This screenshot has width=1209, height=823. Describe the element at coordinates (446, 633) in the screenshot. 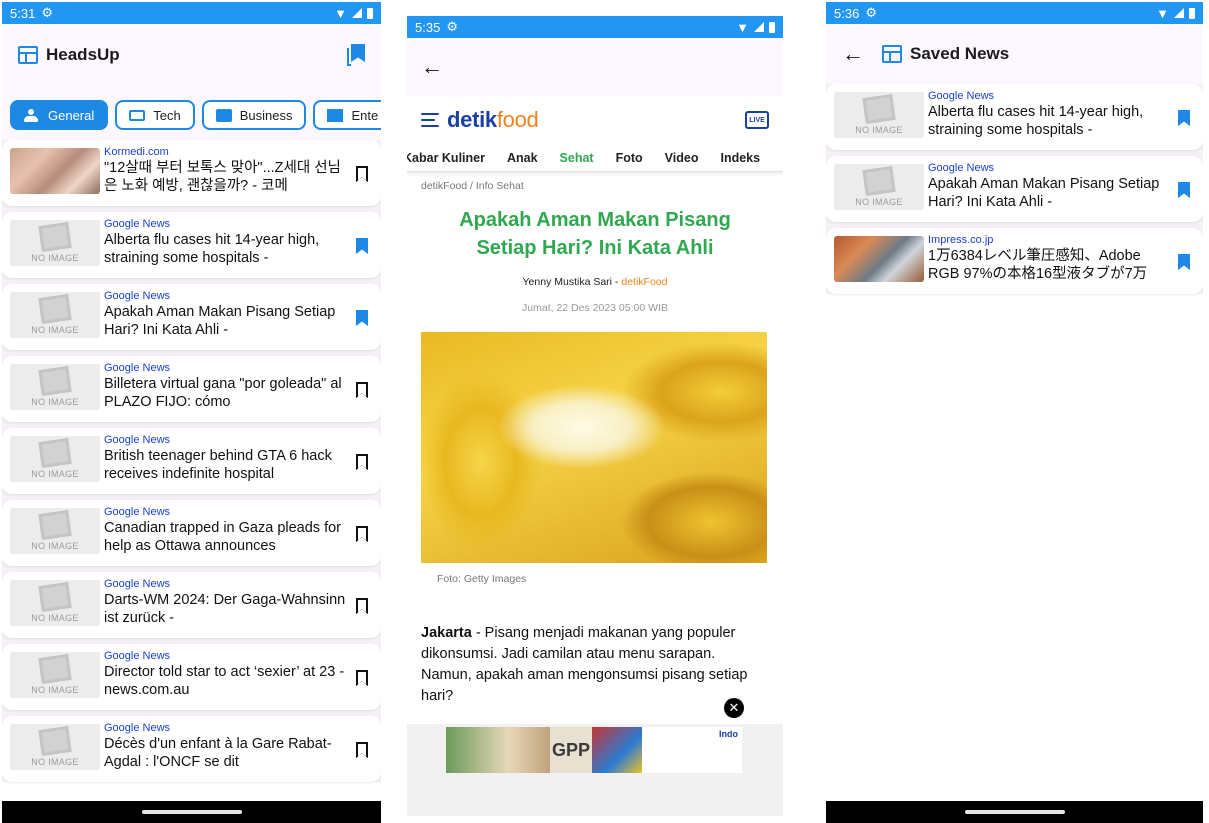

I see `lead-city: Jakarta` at that location.